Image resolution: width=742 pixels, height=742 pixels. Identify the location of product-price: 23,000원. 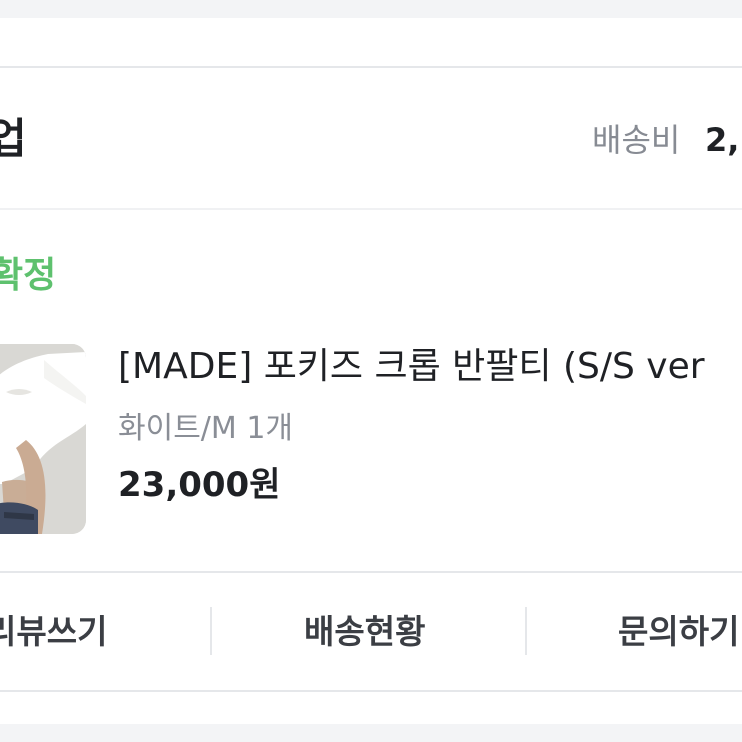
(199, 485).